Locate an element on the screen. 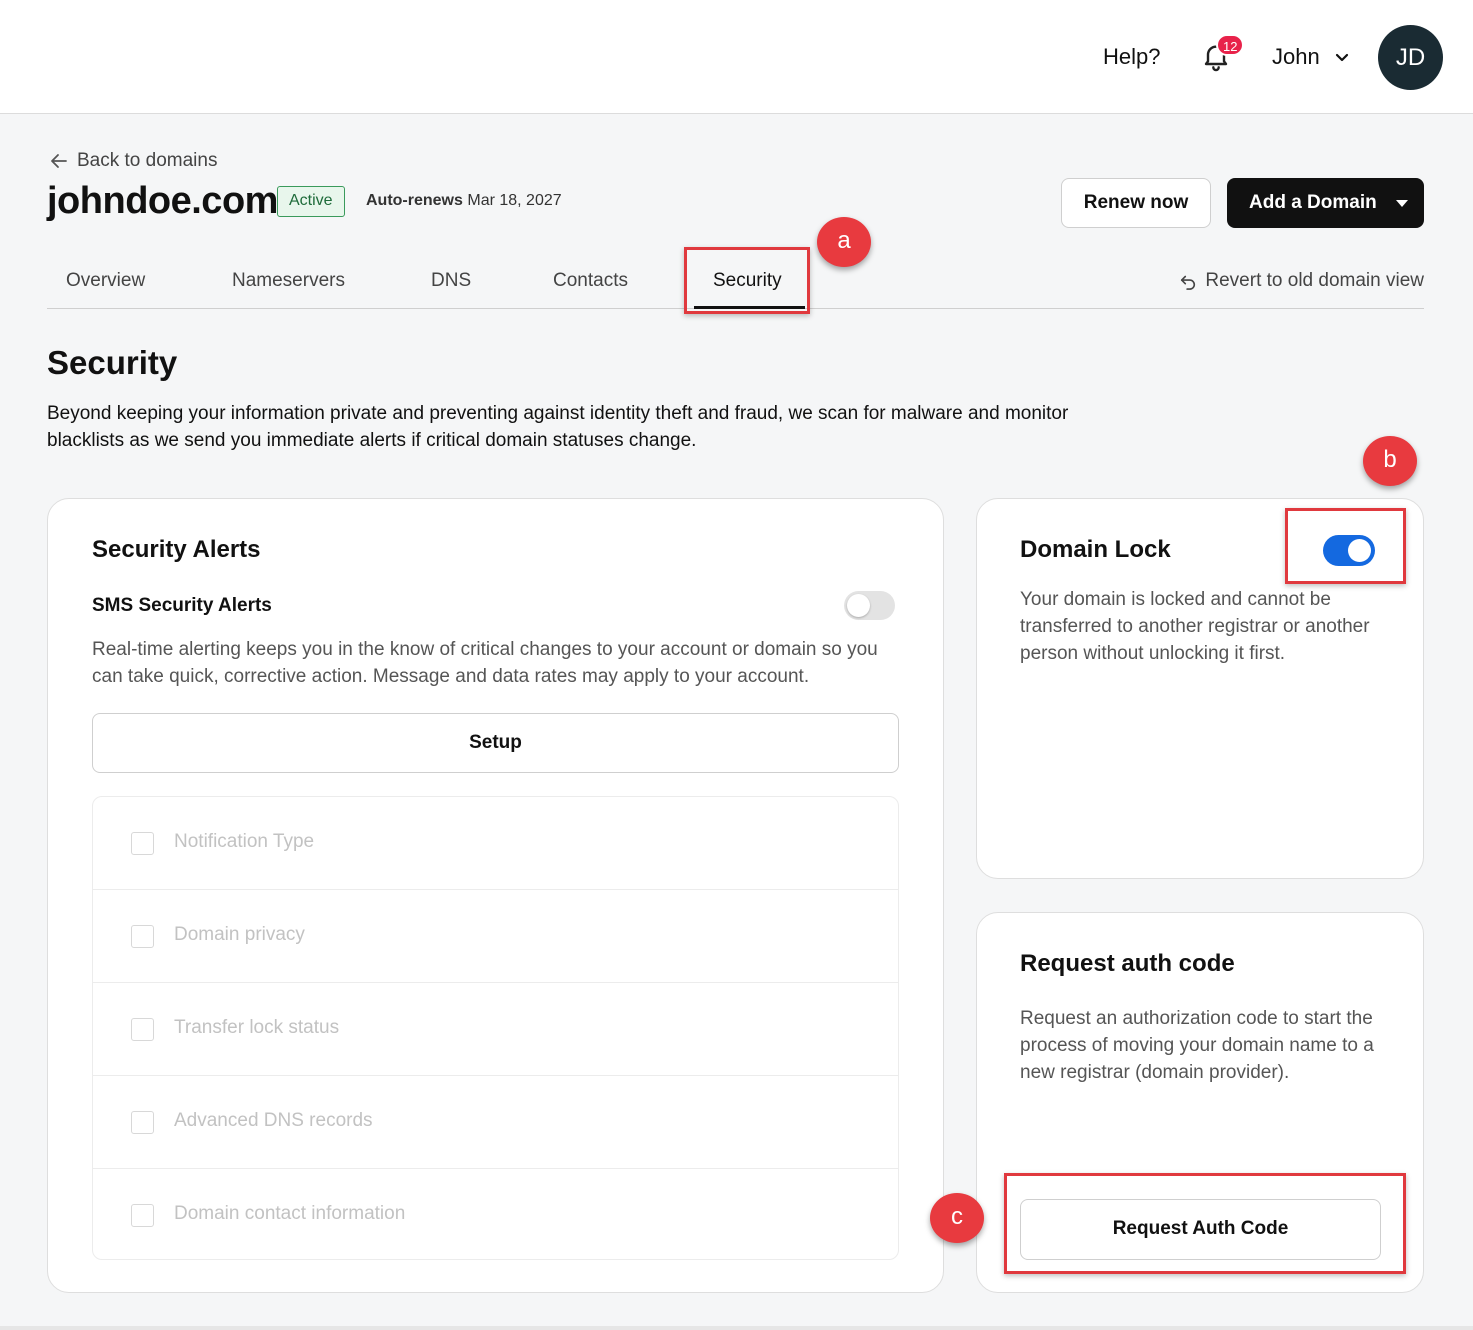 This screenshot has height=1330, width=1473. user-name: John is located at coordinates (1296, 56).